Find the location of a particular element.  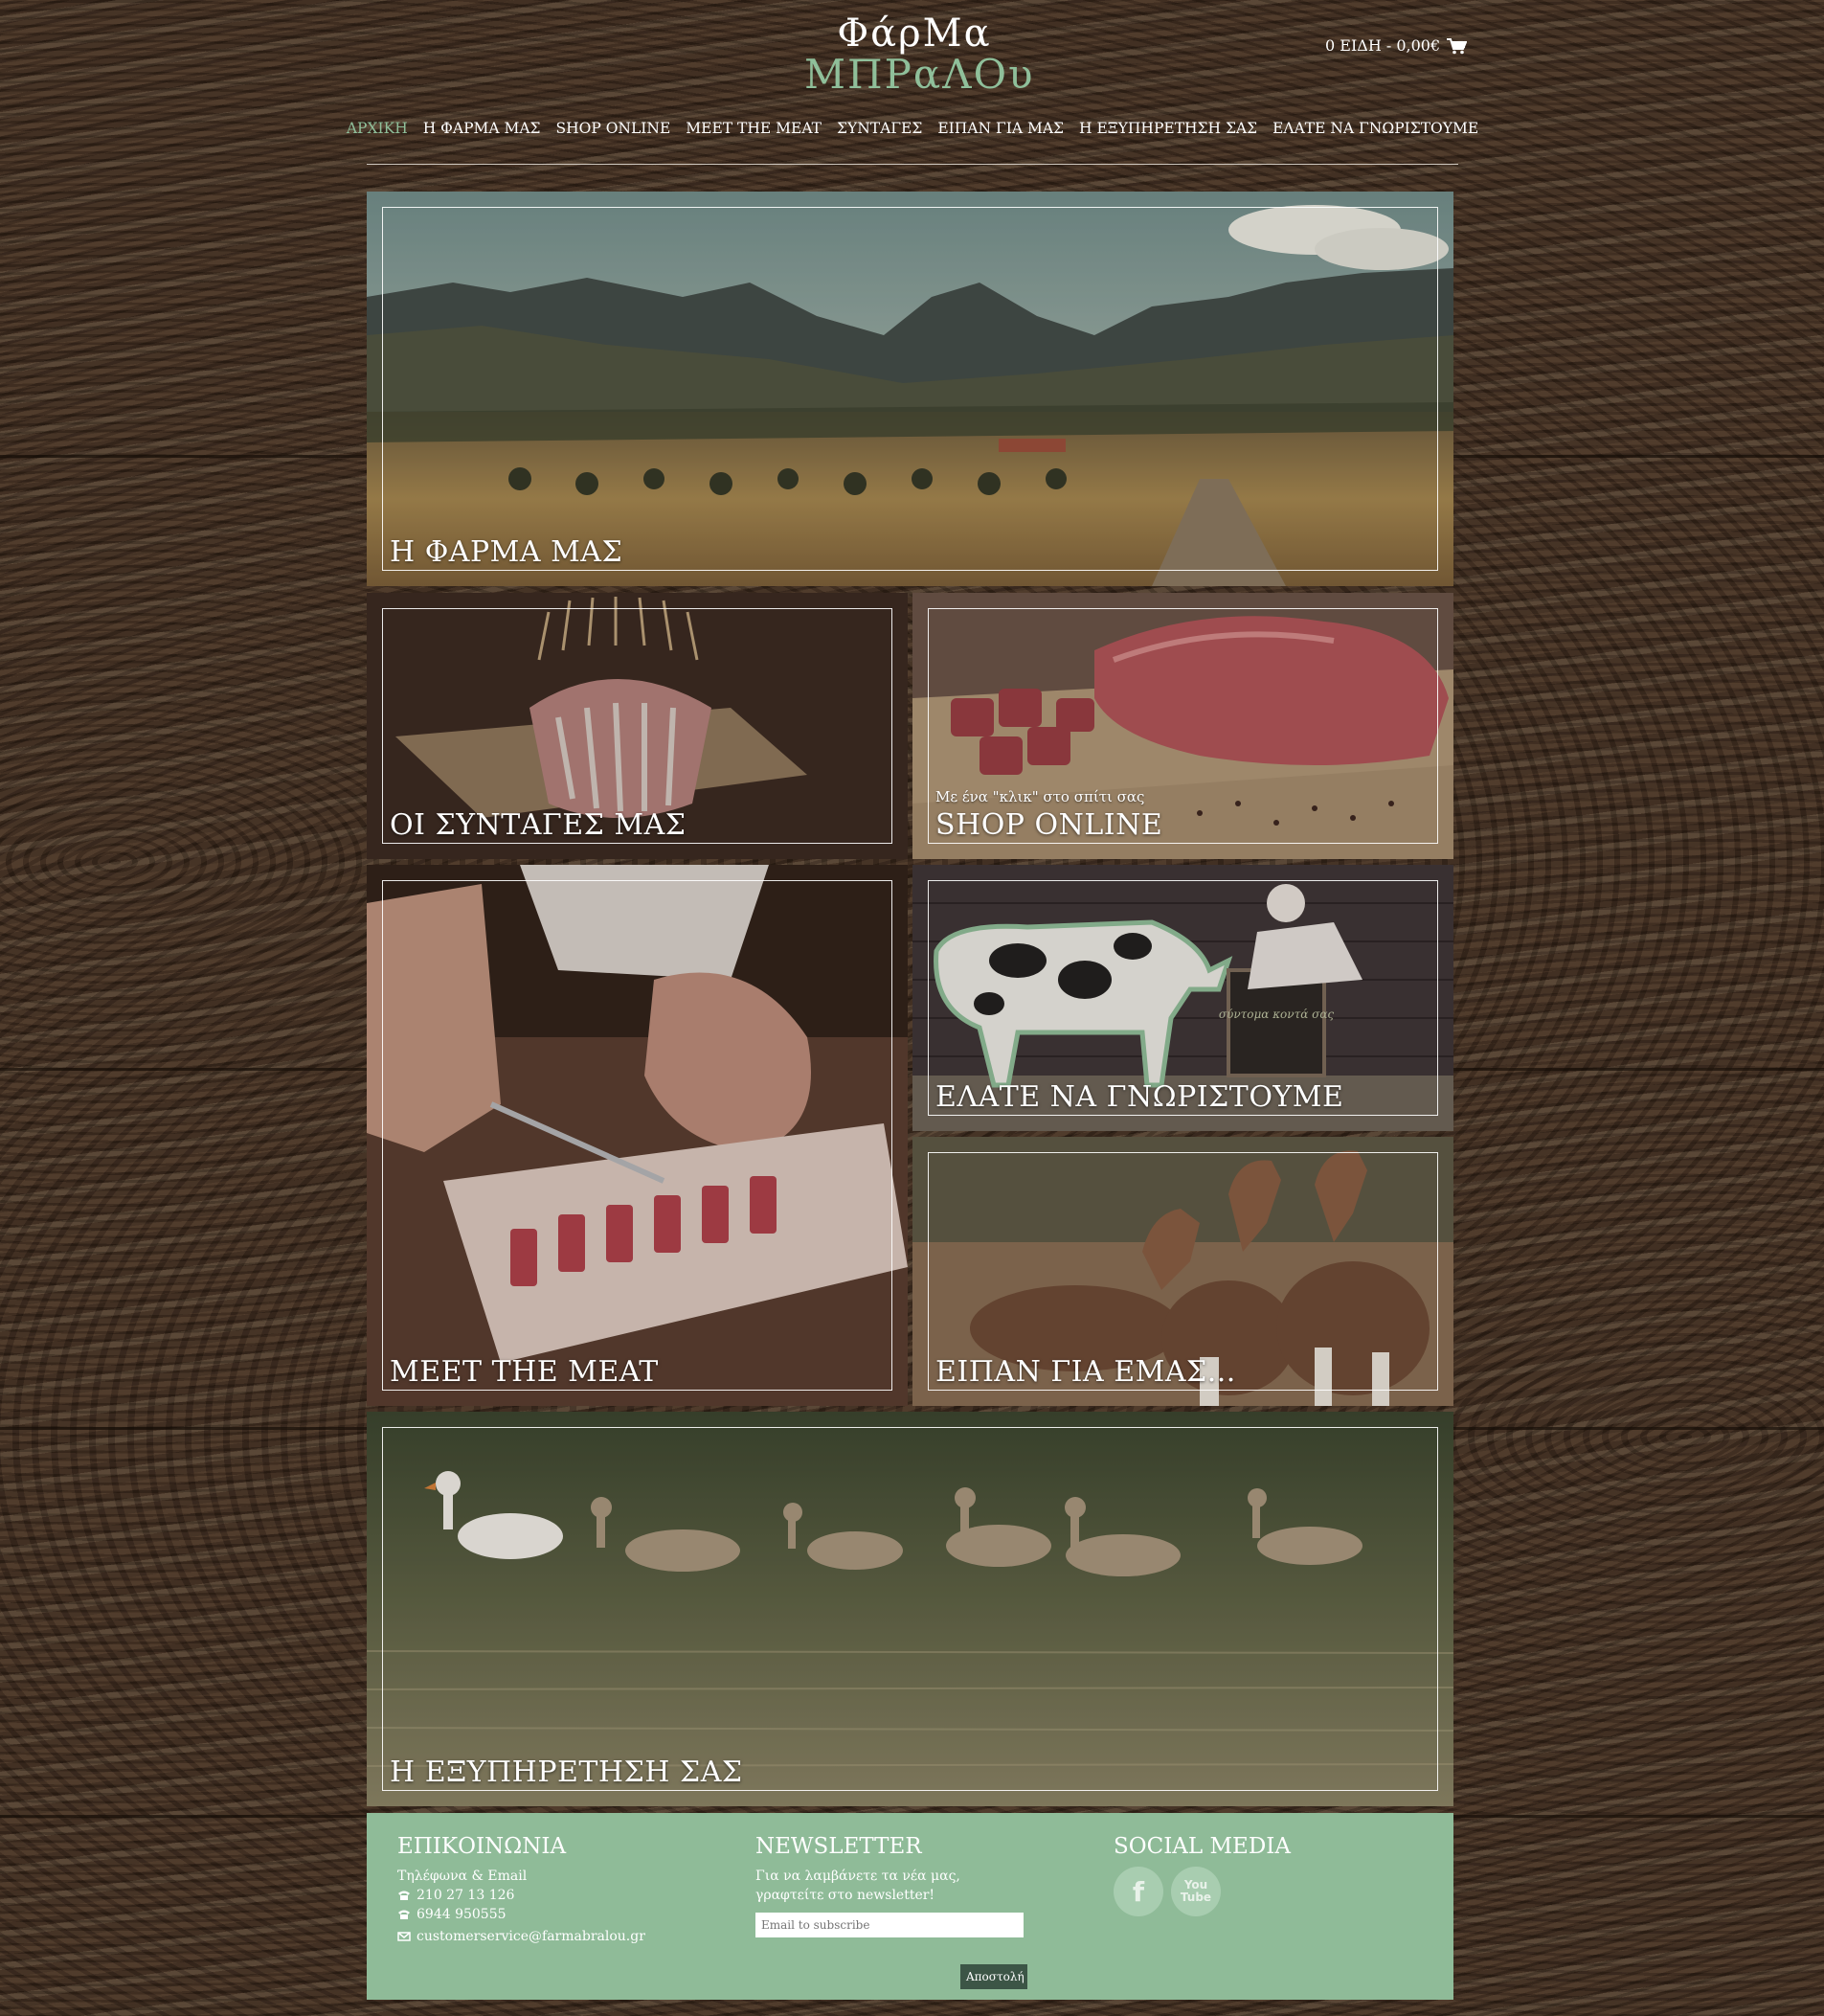

contact-email-link: customerservice@farmabralou.gr is located at coordinates (531, 1936).